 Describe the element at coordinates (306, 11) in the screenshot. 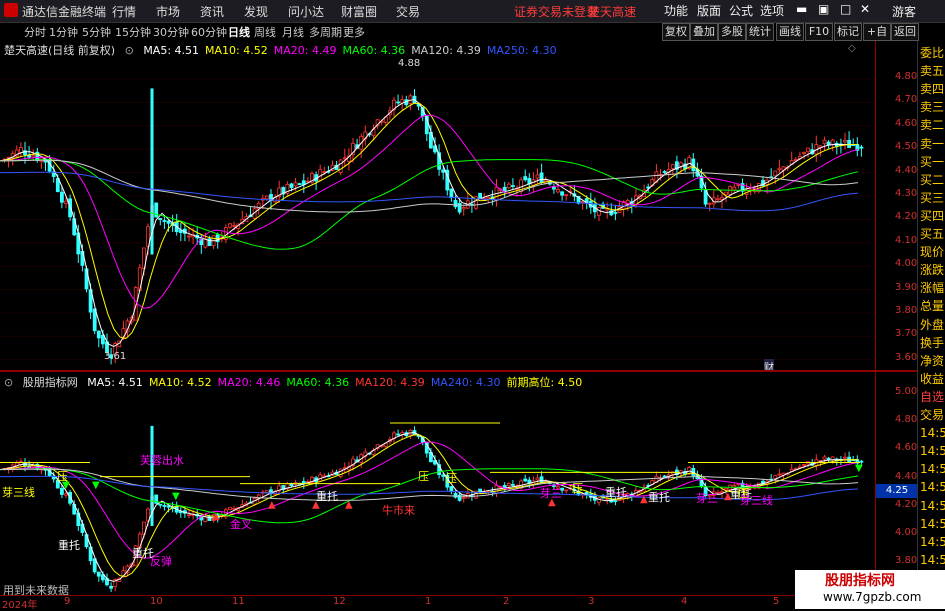

I see `menu-ask: 问小达` at that location.